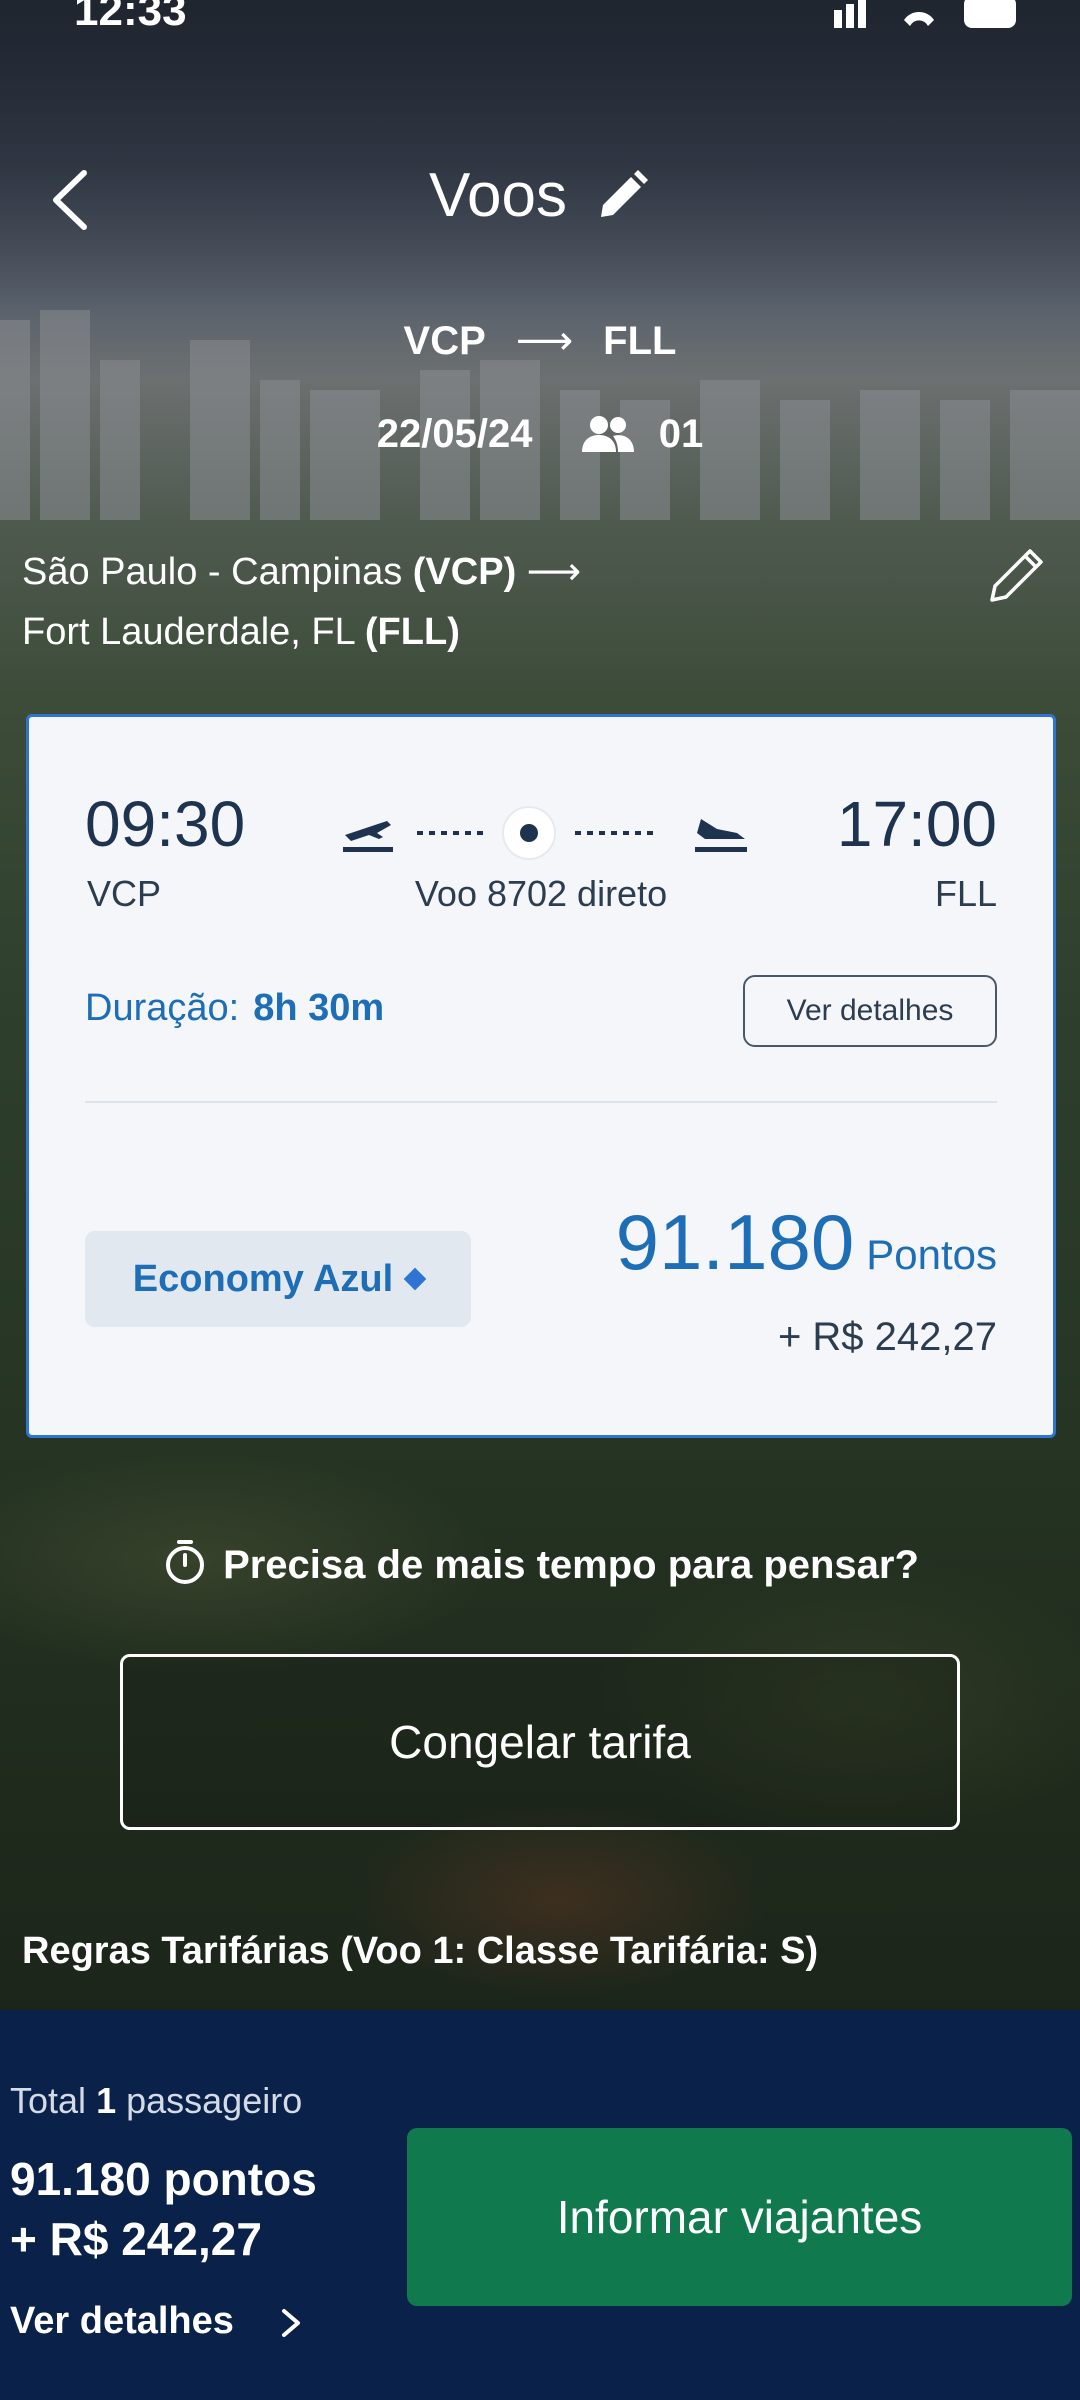 Image resolution: width=1080 pixels, height=2400 pixels. I want to click on points-value: 91.180, so click(735, 1242).